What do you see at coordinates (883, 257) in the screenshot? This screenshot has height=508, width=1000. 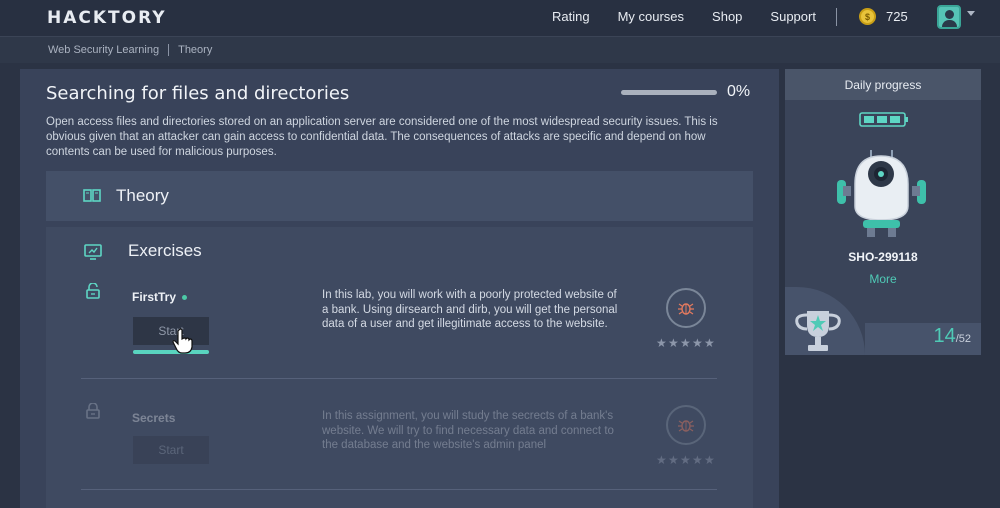 I see `user-id: SHO-299118` at bounding box center [883, 257].